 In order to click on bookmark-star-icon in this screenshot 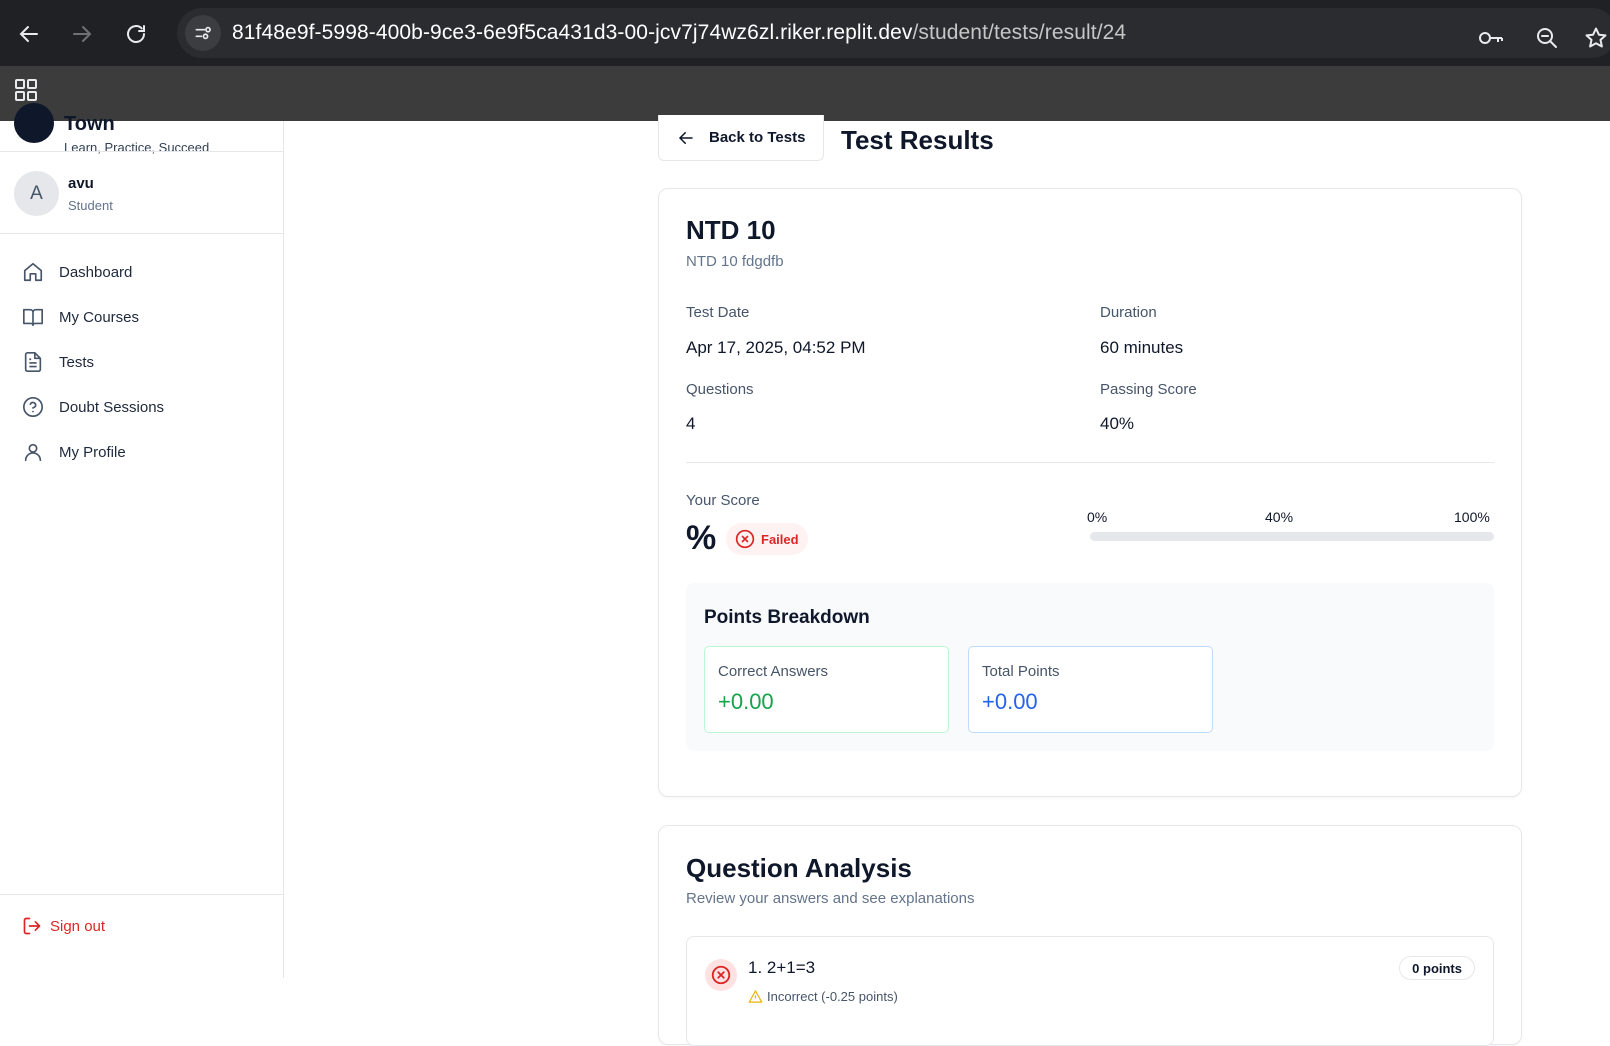, I will do `click(1595, 38)`.